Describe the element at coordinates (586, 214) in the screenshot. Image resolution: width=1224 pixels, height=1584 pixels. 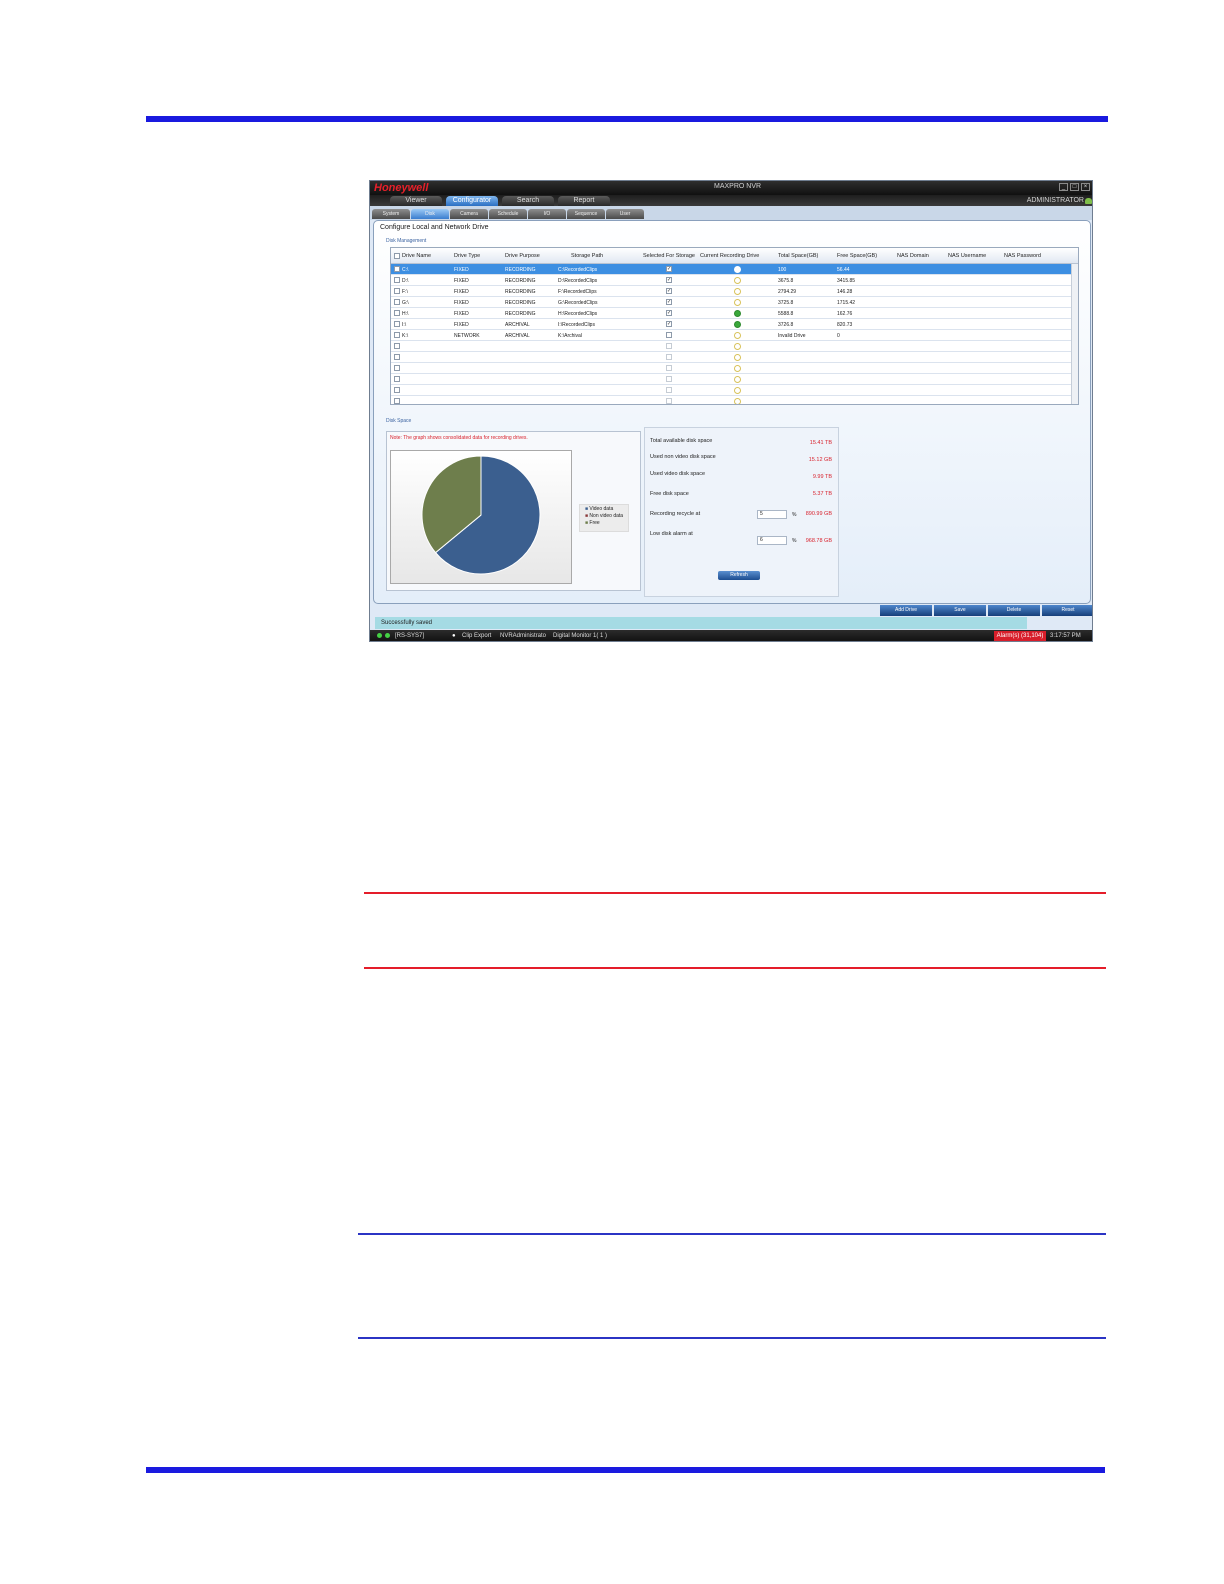
I see `subtab-sequence: Sequence` at that location.